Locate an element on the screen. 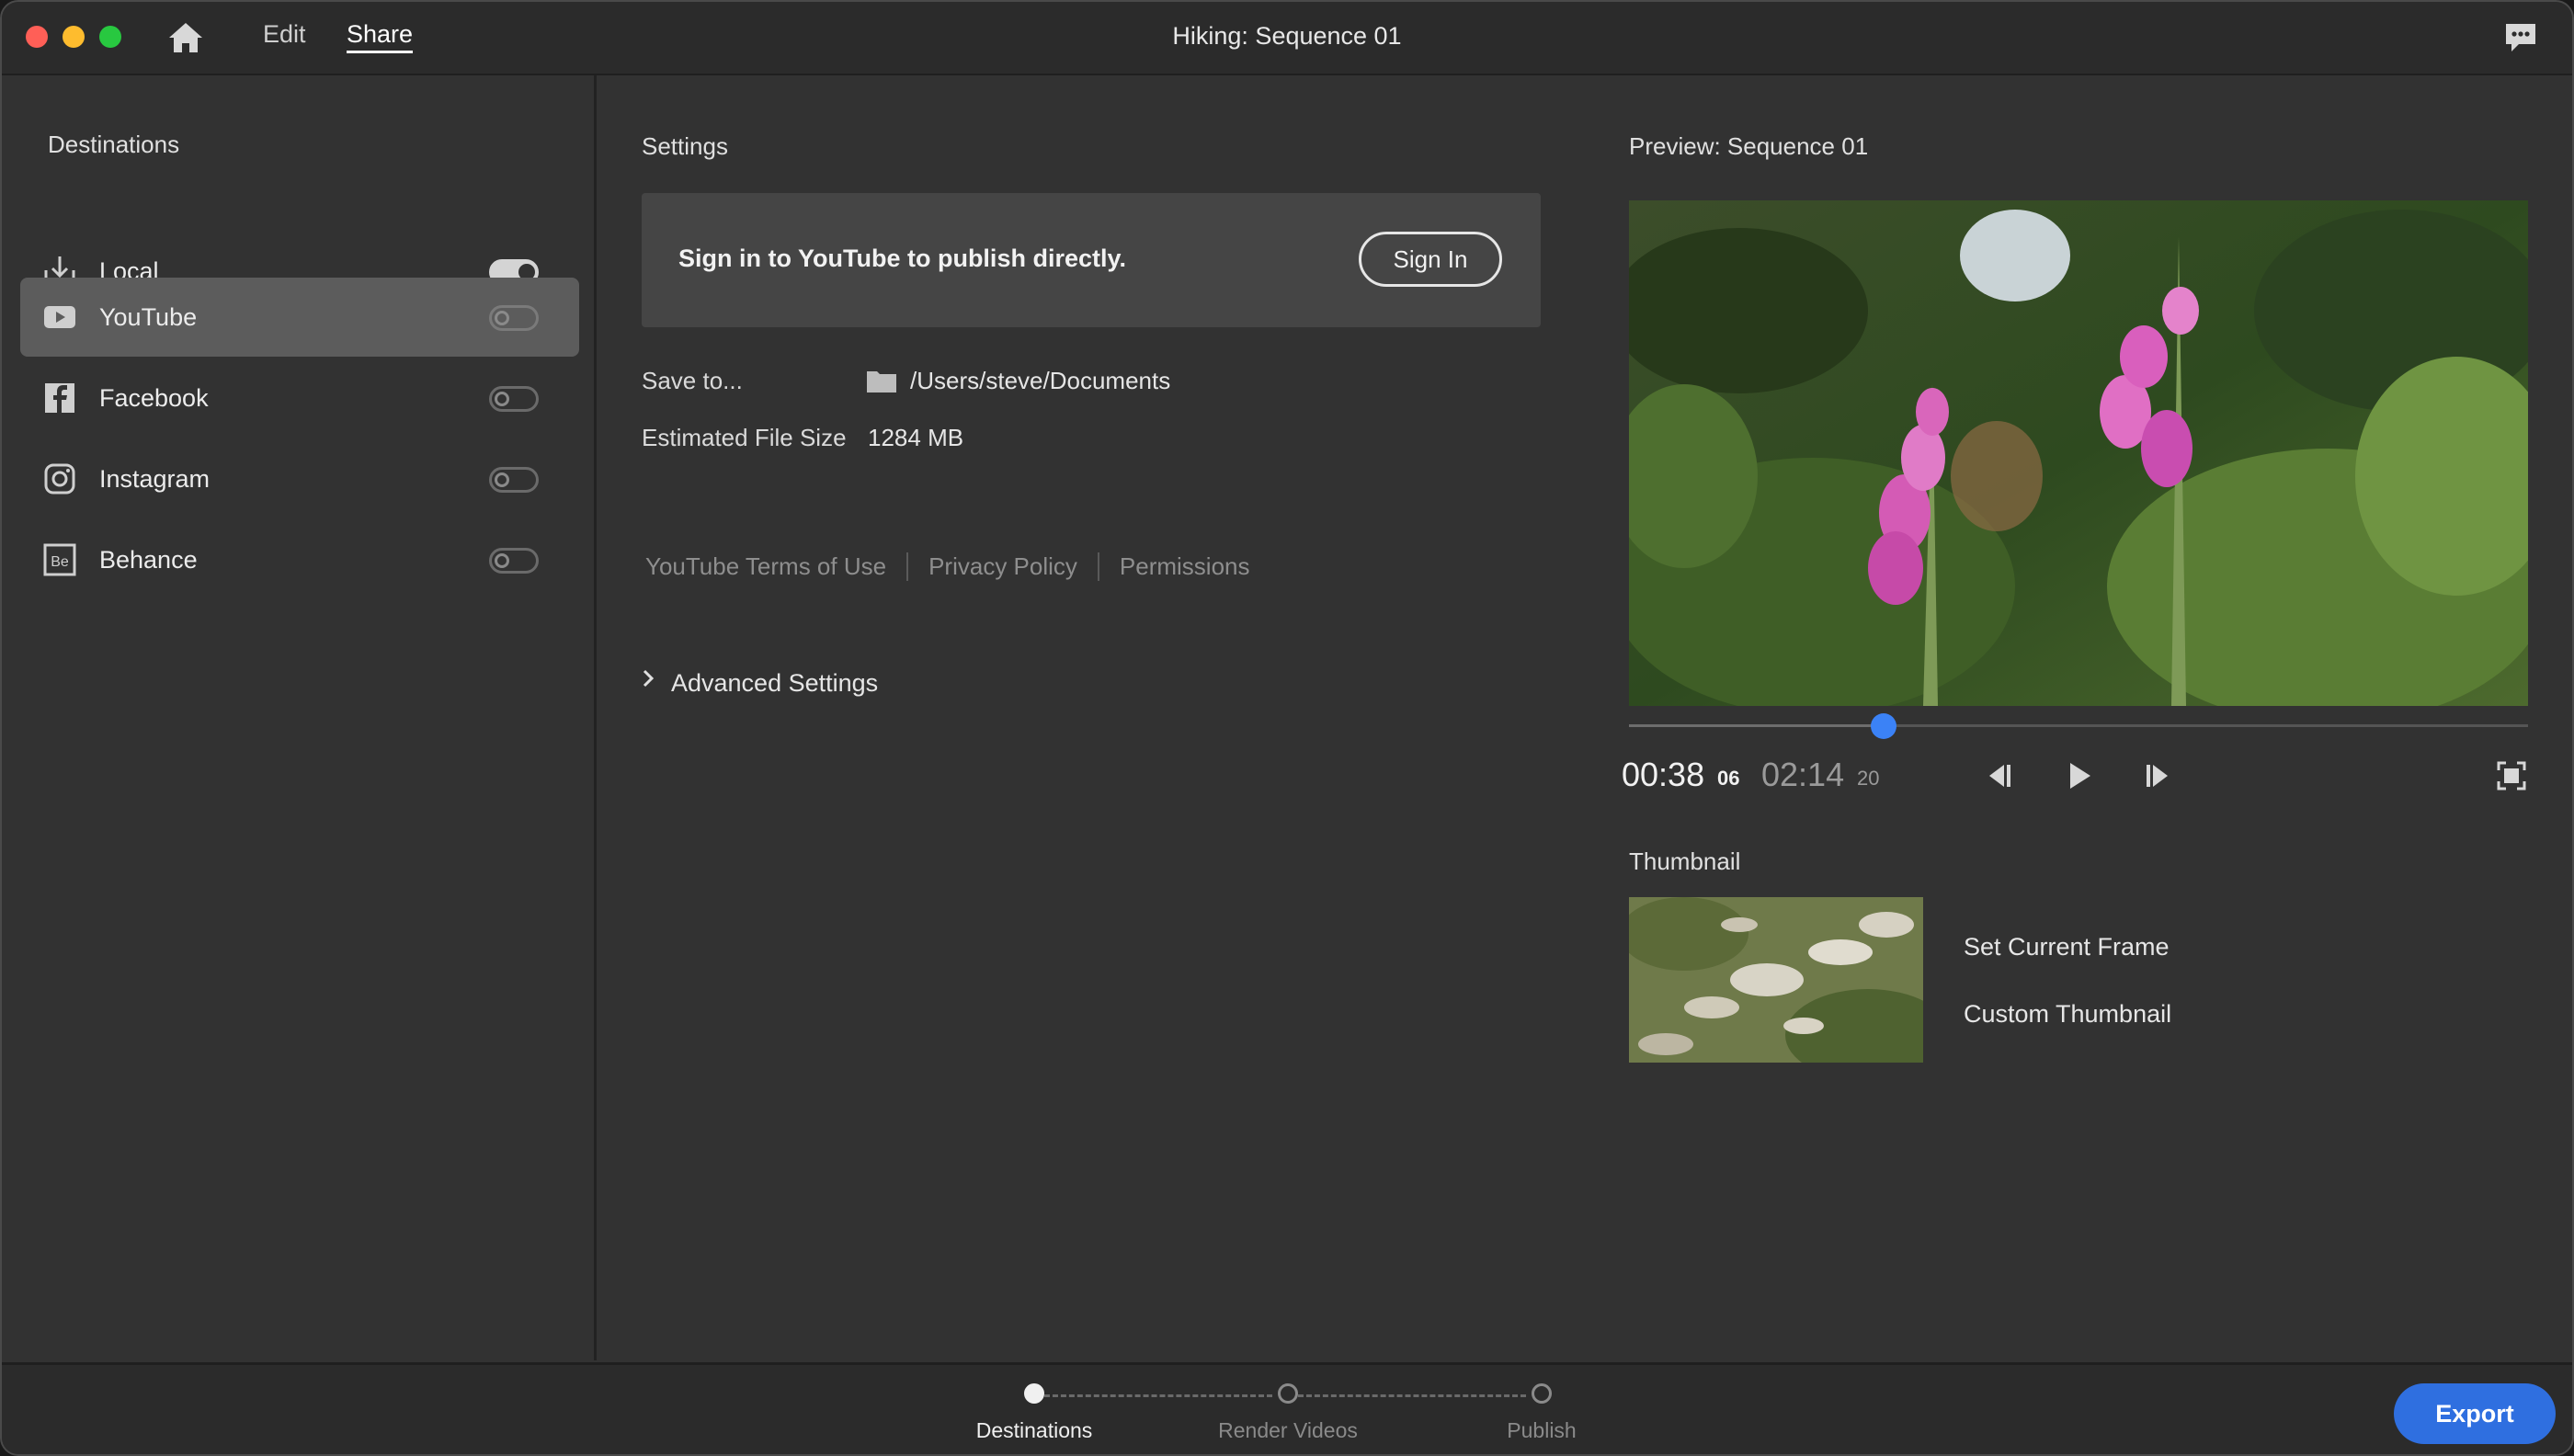 This screenshot has width=2574, height=1456. sidebar-title: Destinations is located at coordinates (114, 144).